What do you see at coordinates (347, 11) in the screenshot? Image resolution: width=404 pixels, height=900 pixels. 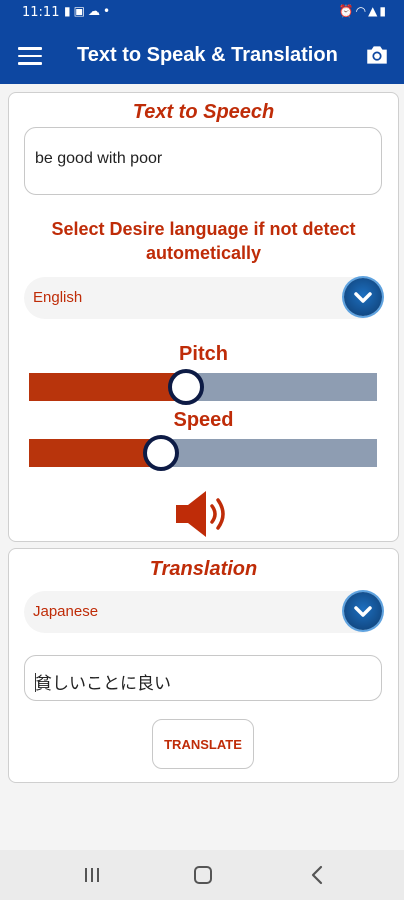 I see `alarm-icon: ⏰` at bounding box center [347, 11].